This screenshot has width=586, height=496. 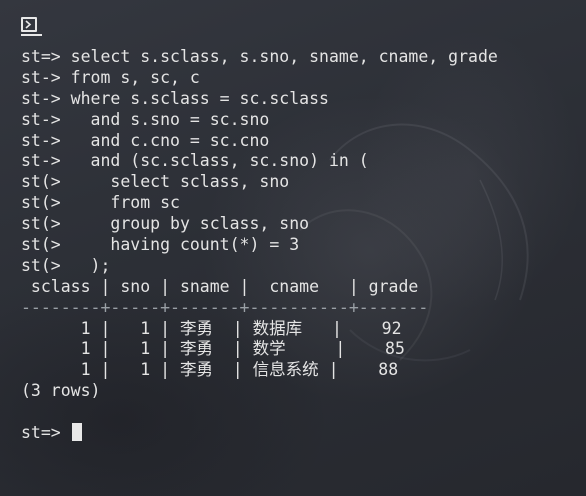 I want to click on command-line: st-> and (sc.sclass, sc.sno) in (, so click(x=195, y=161).